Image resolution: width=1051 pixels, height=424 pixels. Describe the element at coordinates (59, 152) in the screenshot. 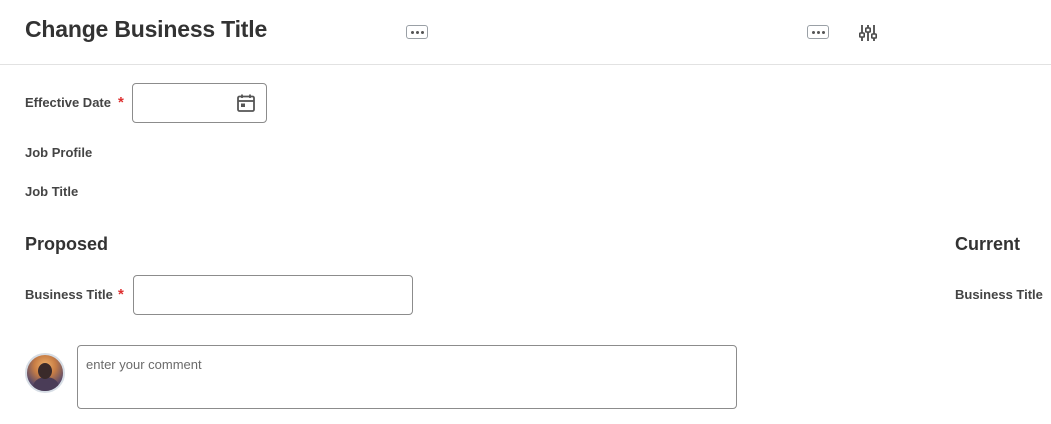

I see `job-profile-label: Job Profile` at that location.